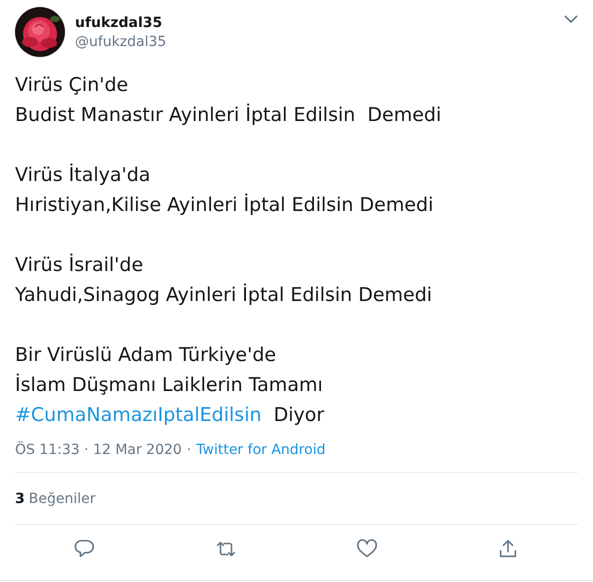 This screenshot has height=582, width=593. Describe the element at coordinates (319, 23) in the screenshot. I see `user-name: ufukzdal35` at that location.